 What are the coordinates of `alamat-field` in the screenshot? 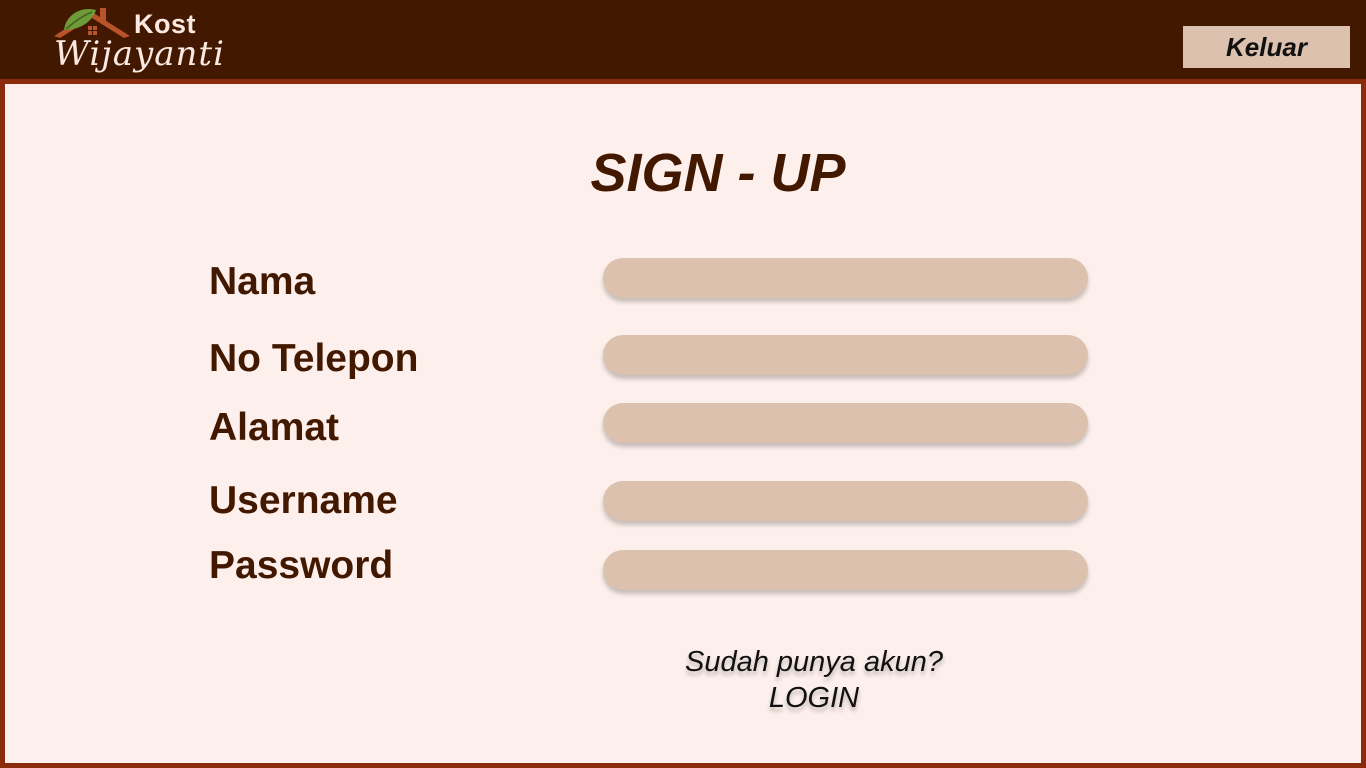 It's located at (845, 423).